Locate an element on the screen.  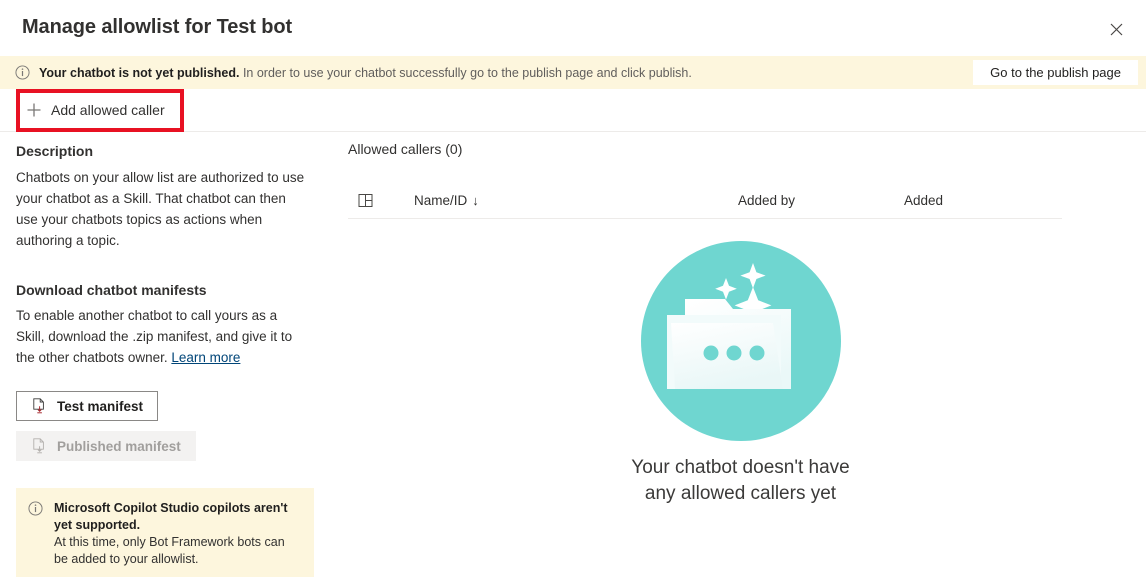
published-manifest-button: Published manifest is located at coordinates (106, 446).